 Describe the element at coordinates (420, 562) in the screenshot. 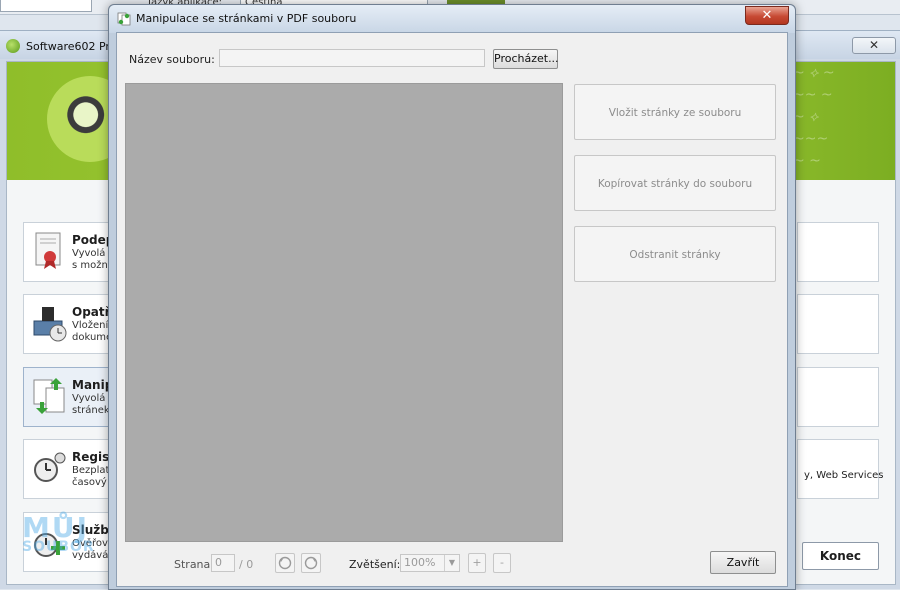

I see `zoom-value: 100%` at that location.